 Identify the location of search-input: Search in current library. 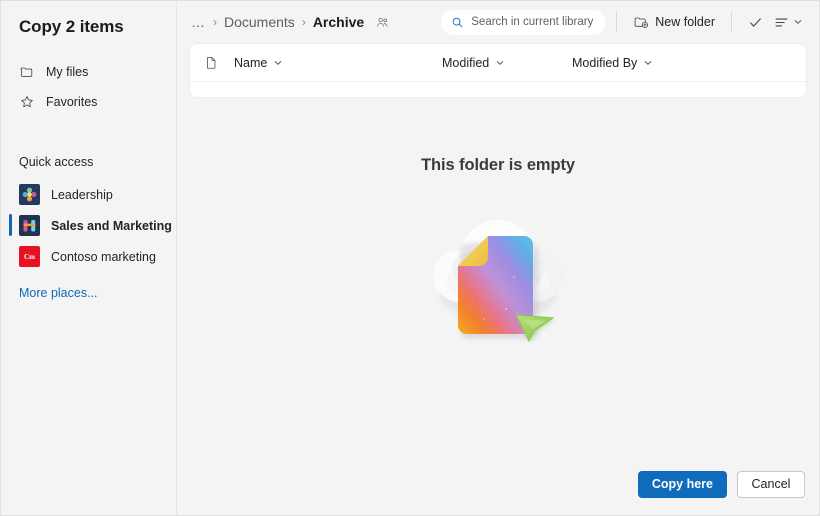
(524, 22).